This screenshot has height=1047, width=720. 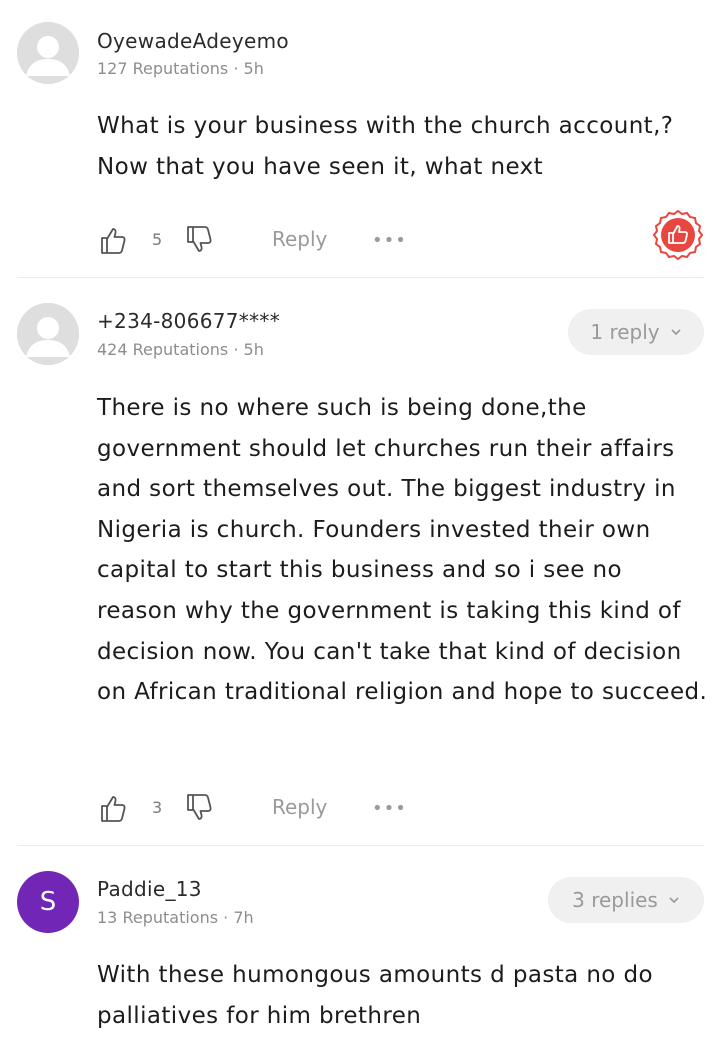 I want to click on reputation: 127 Reputations, so click(x=163, y=68).